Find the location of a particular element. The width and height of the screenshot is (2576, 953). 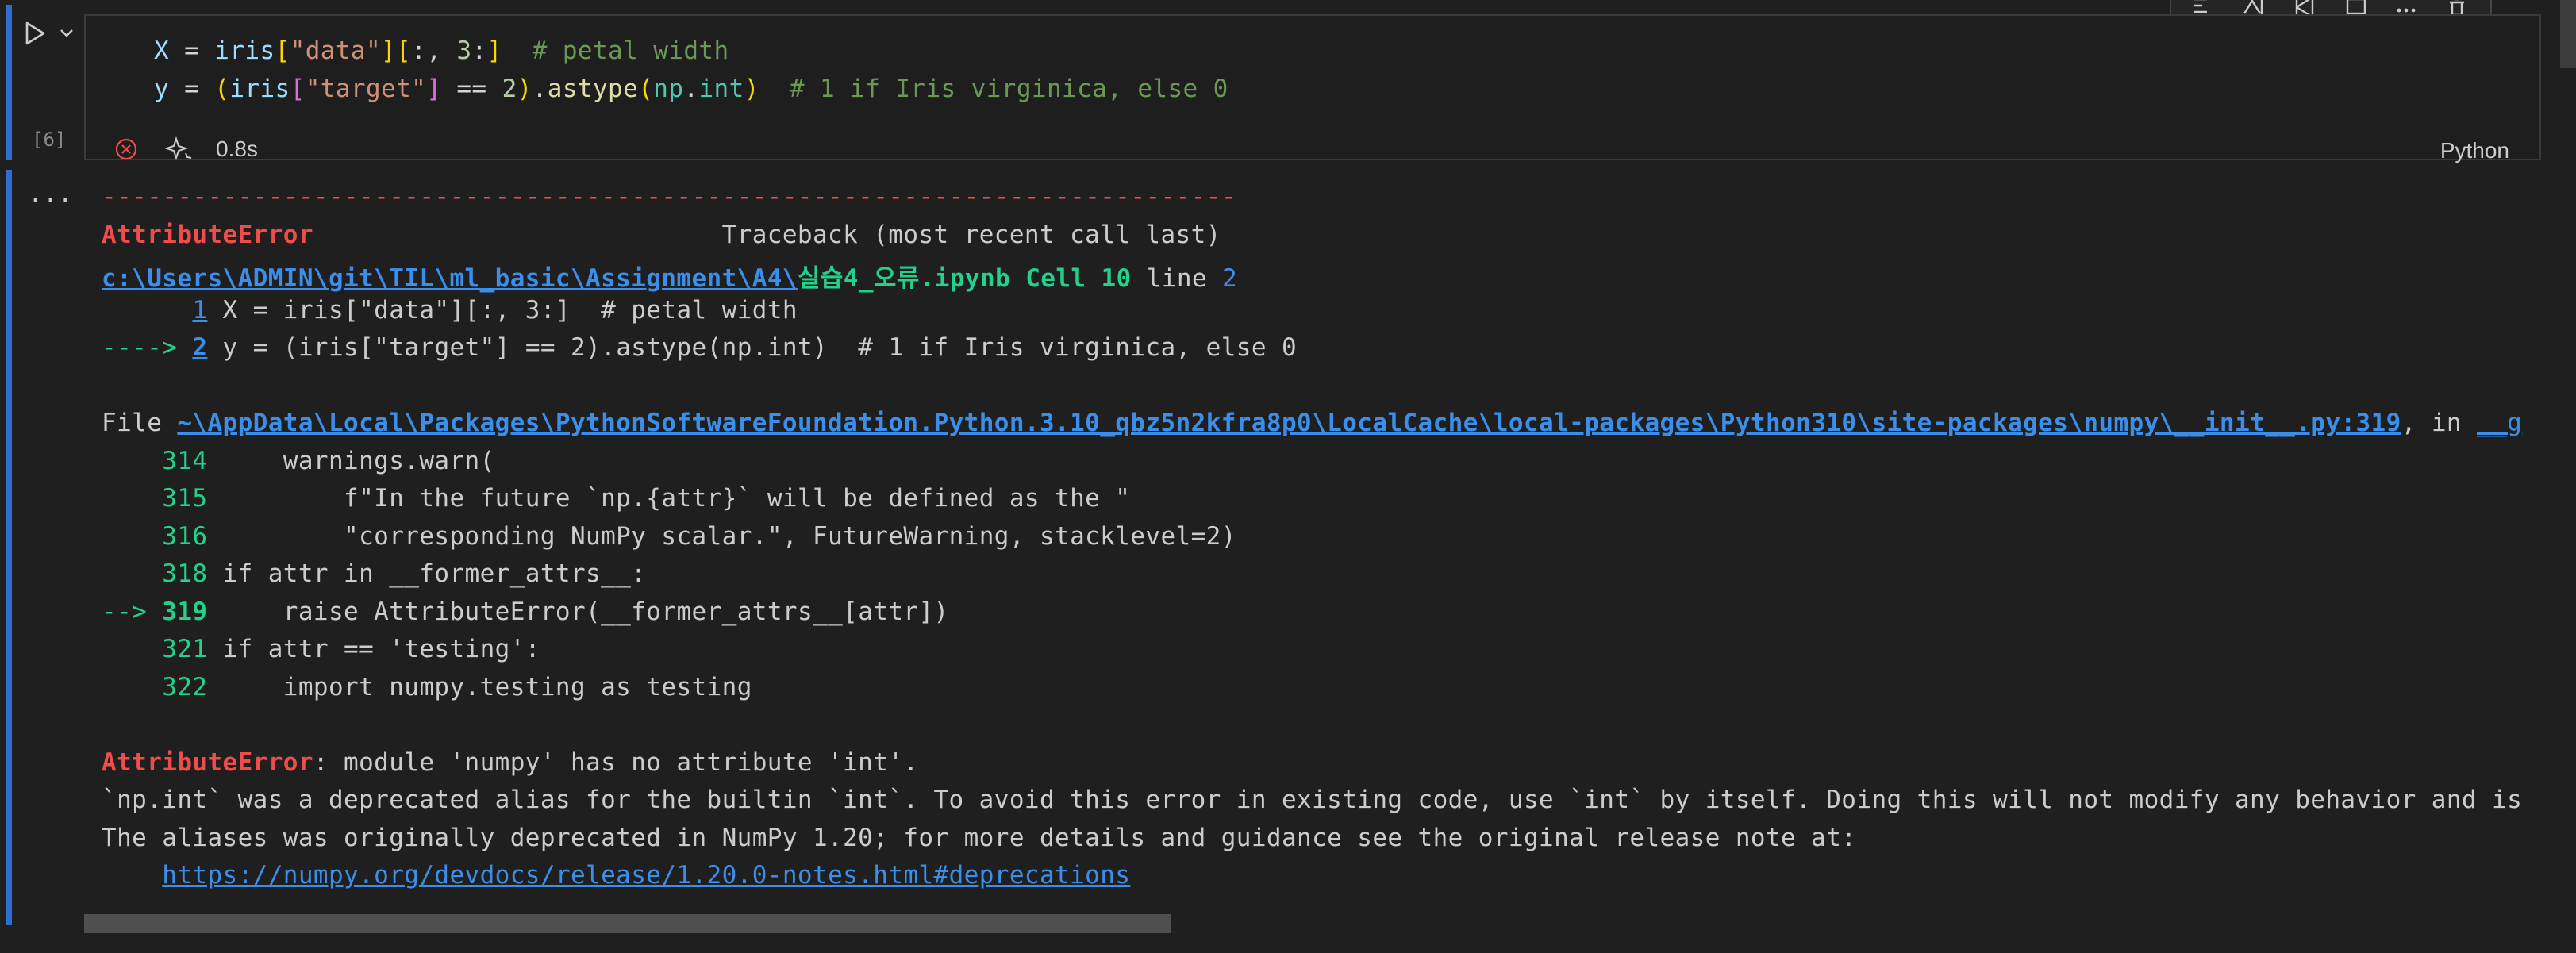

source-line-number: 314 is located at coordinates (185, 461).